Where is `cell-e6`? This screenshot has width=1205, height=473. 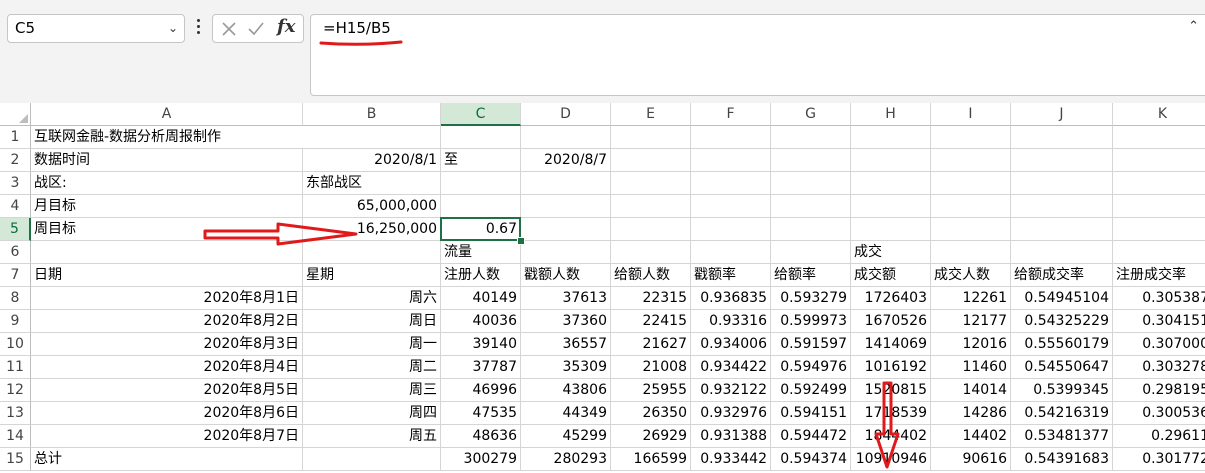
cell-e6 is located at coordinates (651, 252).